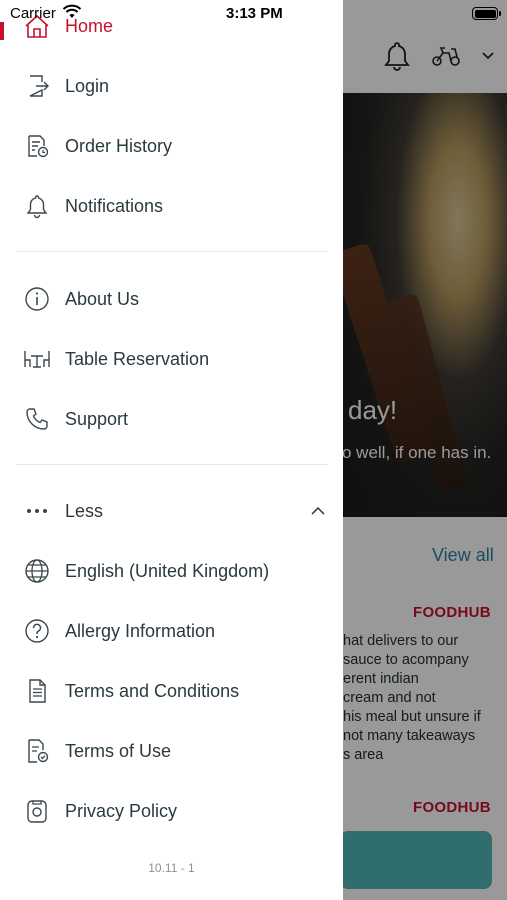  Describe the element at coordinates (140, 630) in the screenshot. I see `menu-item-label: Allergy Information` at that location.